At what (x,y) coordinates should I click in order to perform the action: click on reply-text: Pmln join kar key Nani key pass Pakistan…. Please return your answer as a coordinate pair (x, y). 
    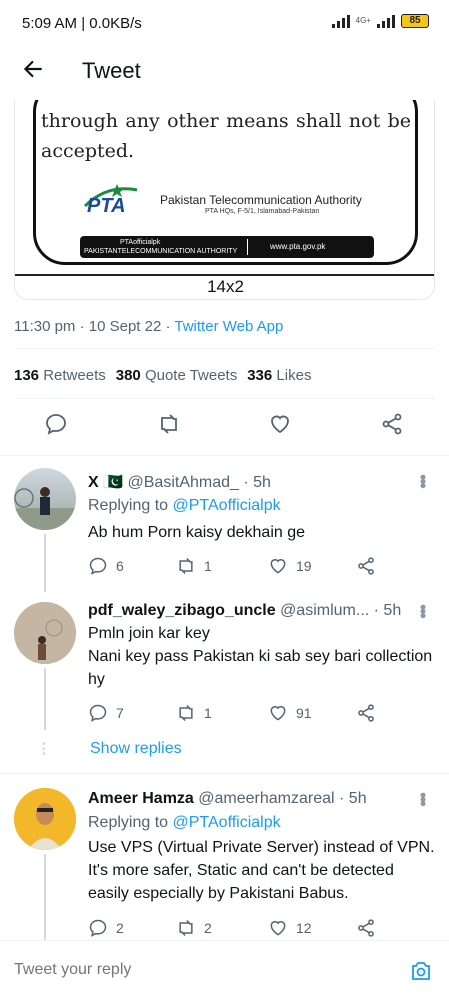
    Looking at the image, I should click on (260, 656).